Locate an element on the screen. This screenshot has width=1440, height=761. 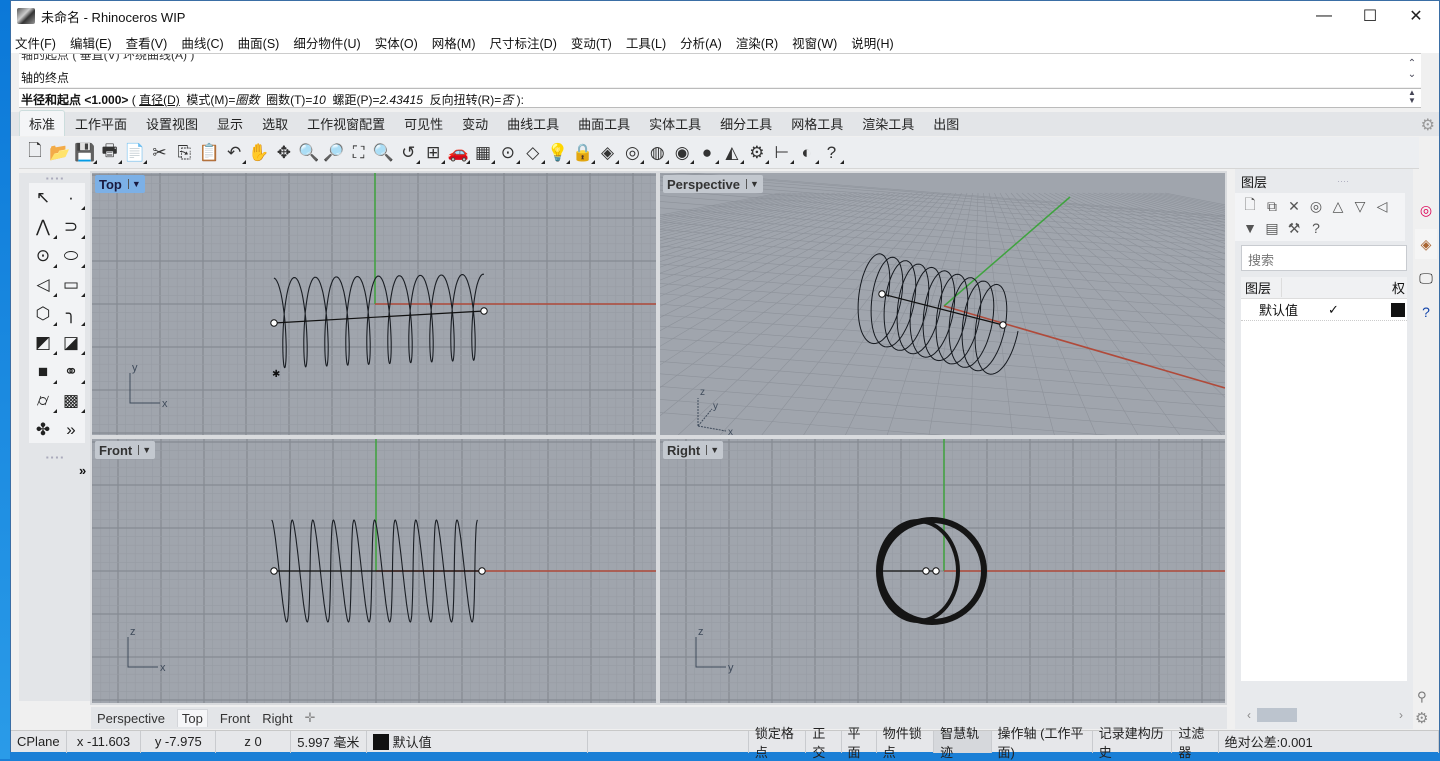
toolbar-tab: 出图 is located at coordinates (946, 123).